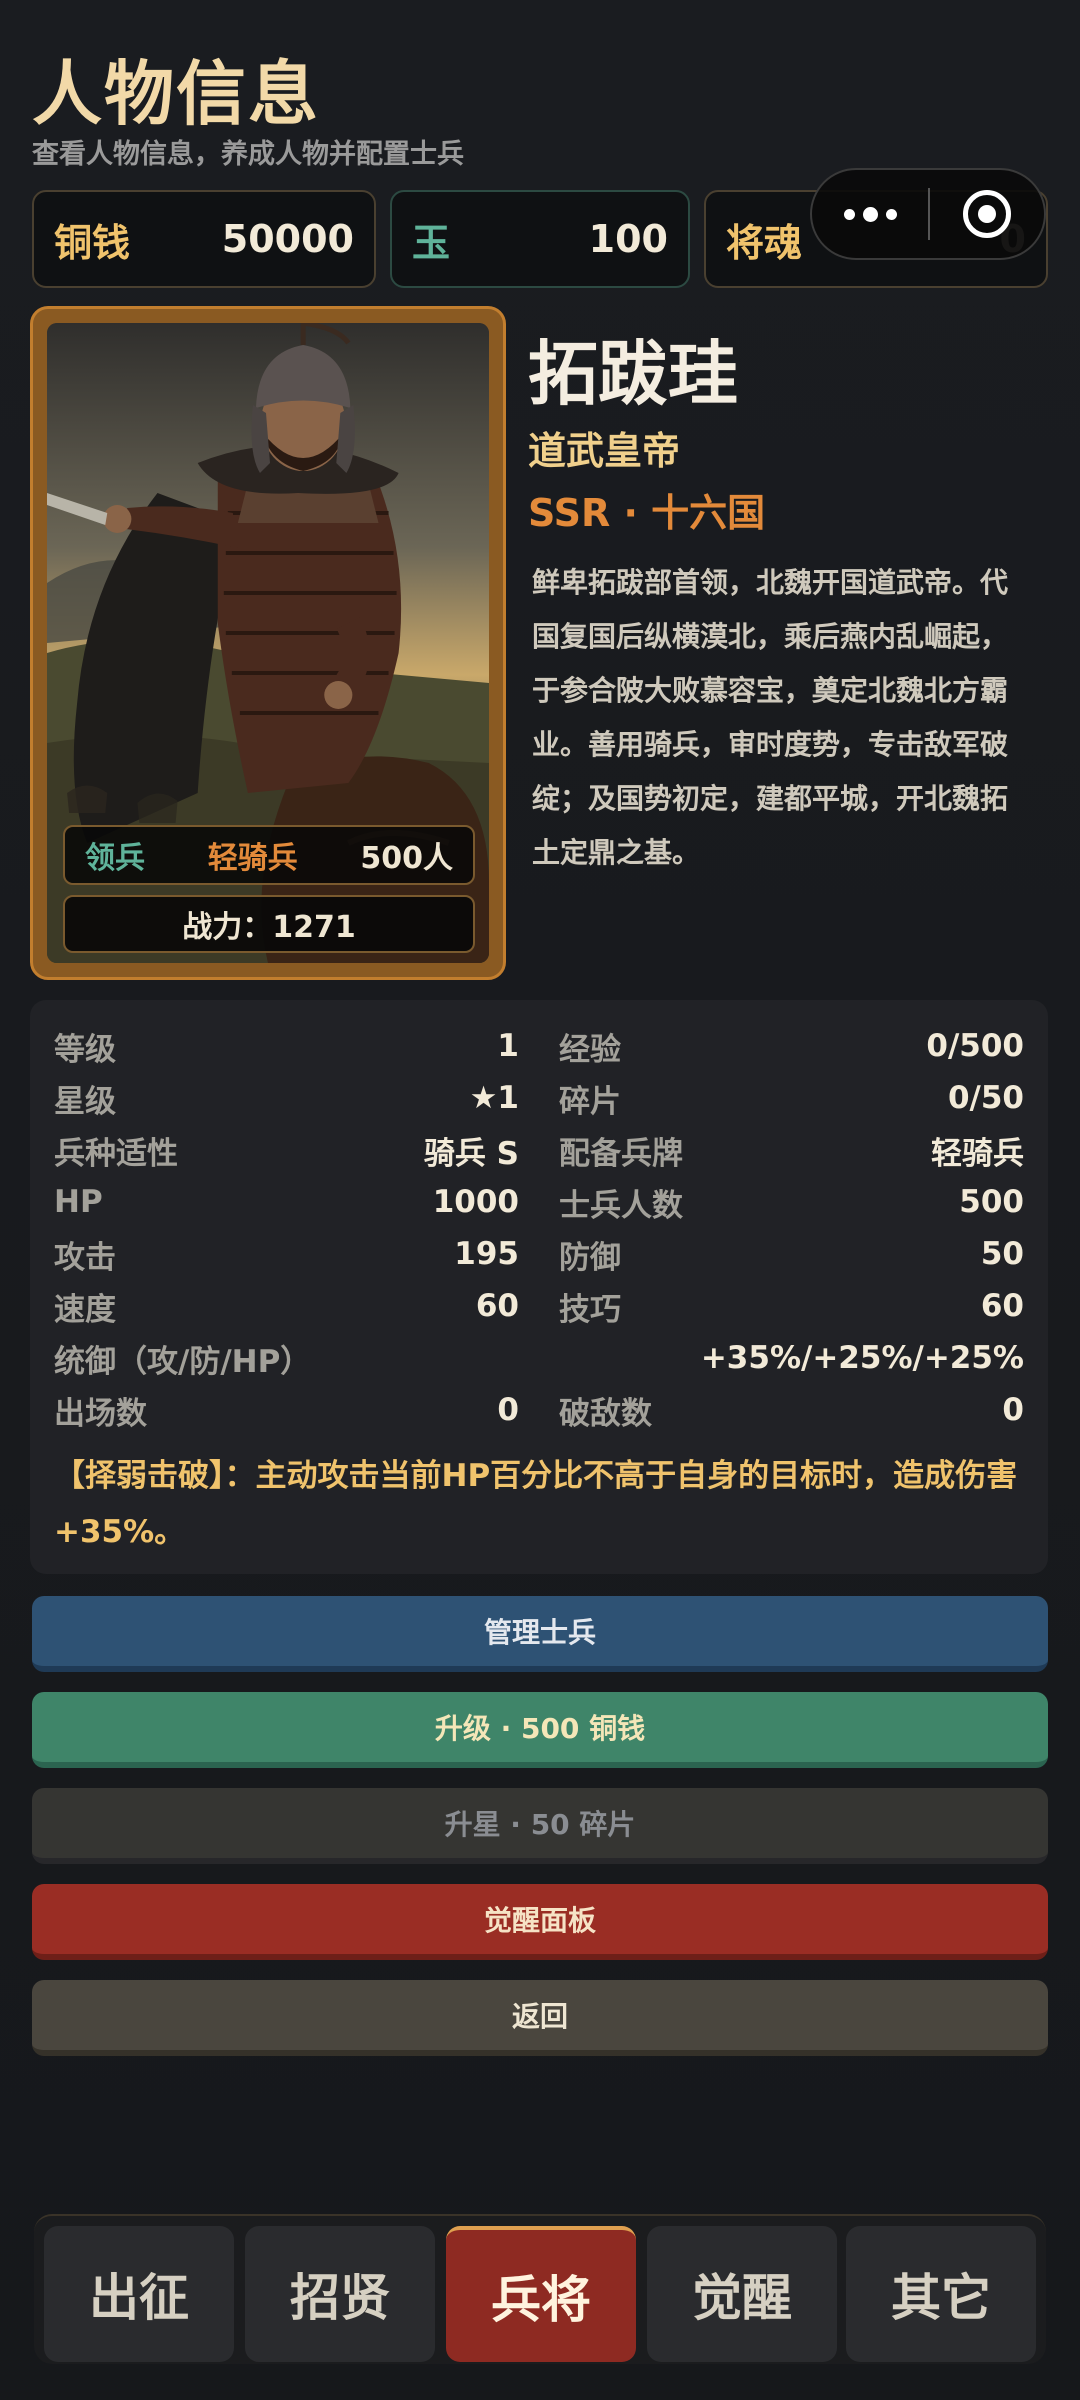 This screenshot has width=1080, height=2400. Describe the element at coordinates (742, 2294) in the screenshot. I see `nav-awaken: 觉醒` at that location.